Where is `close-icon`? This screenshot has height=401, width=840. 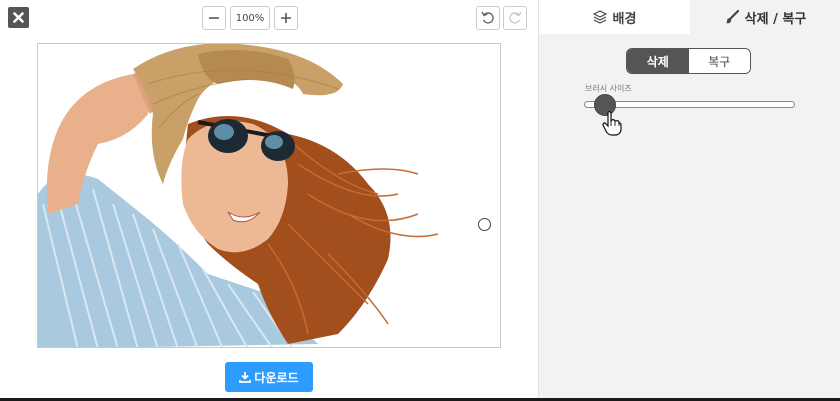
close-icon is located at coordinates (18, 17).